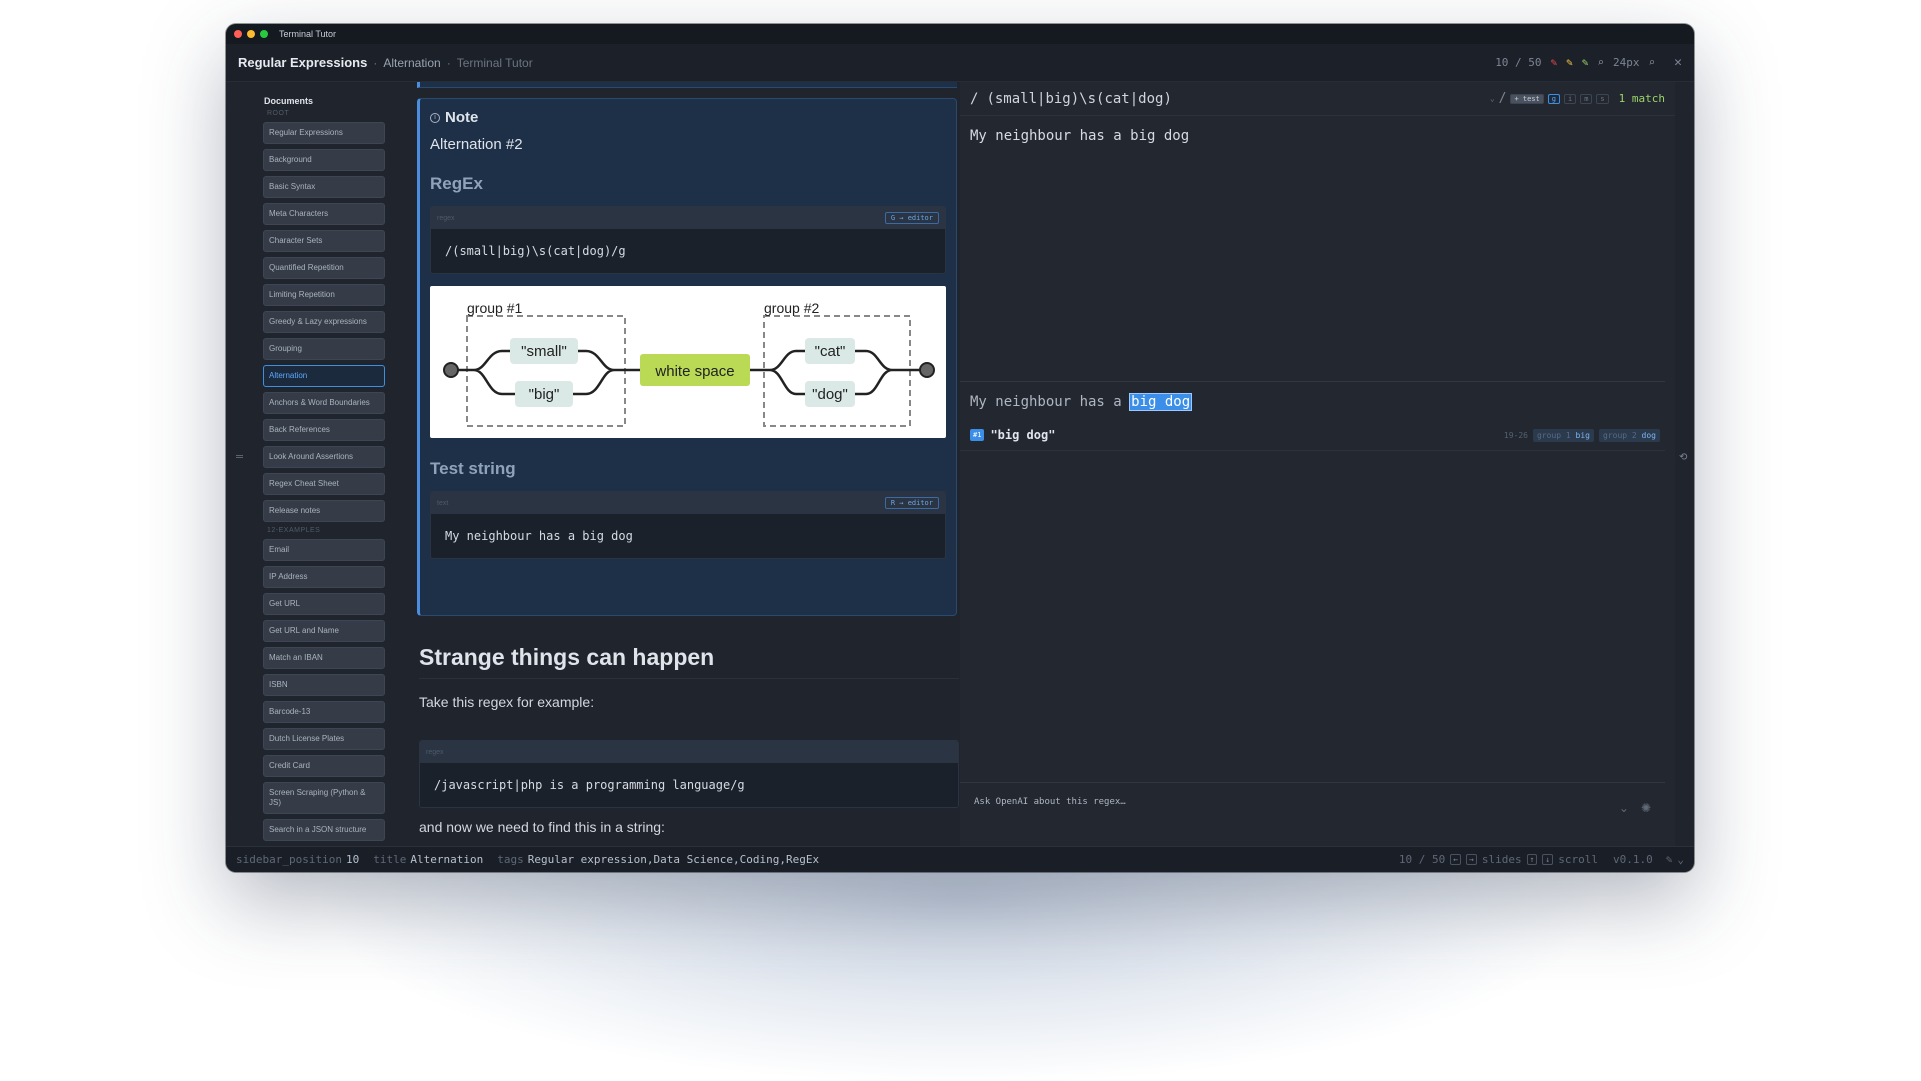  What do you see at coordinates (324, 511) in the screenshot?
I see `sidebar-item: Release notes` at bounding box center [324, 511].